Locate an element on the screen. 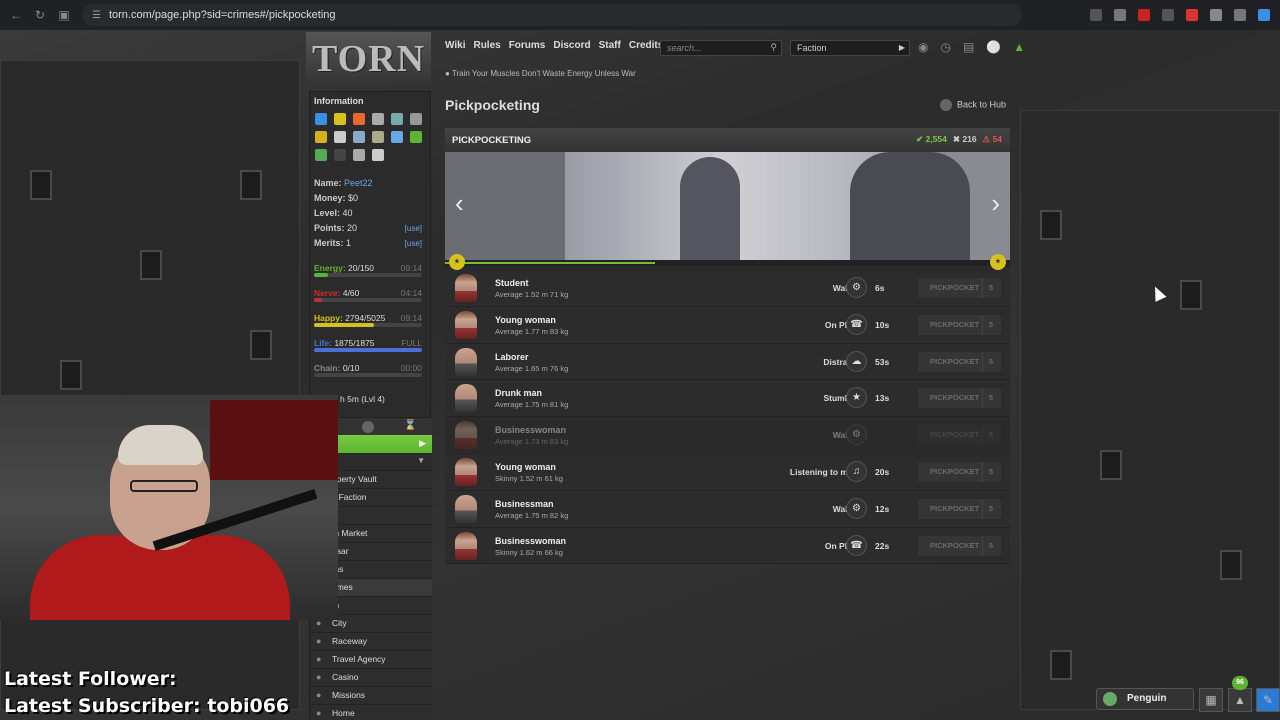 The height and width of the screenshot is (720, 1280). bank-icon is located at coordinates (416, 119).